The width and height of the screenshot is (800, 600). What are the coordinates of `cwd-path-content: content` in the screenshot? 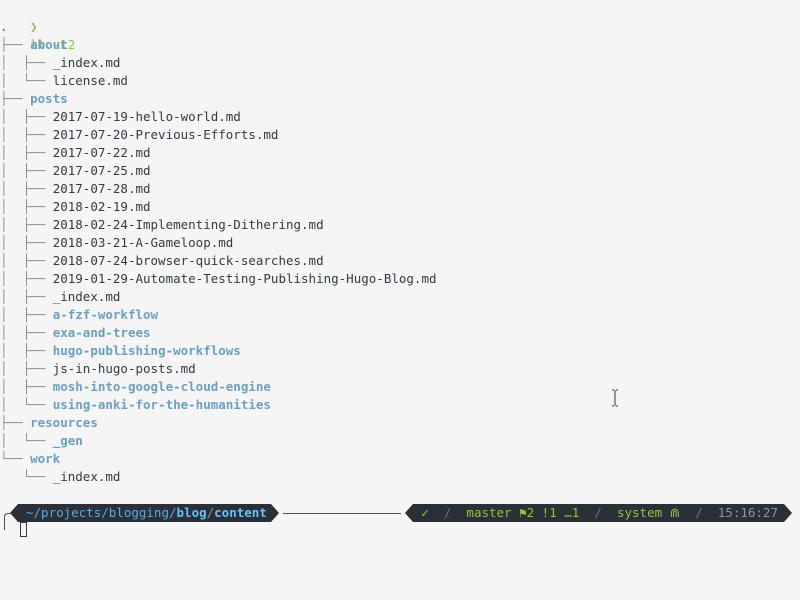 It's located at (240, 512).